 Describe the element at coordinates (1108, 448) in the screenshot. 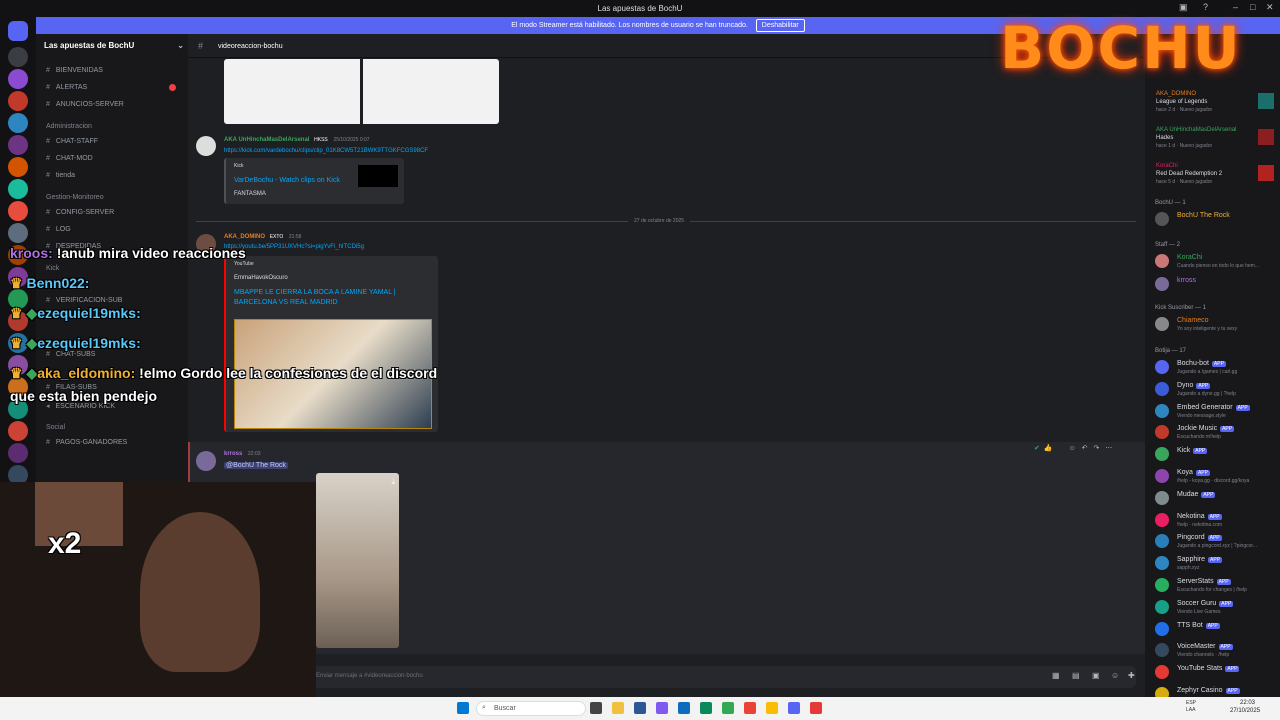

I see `more-icon: ⋯` at that location.